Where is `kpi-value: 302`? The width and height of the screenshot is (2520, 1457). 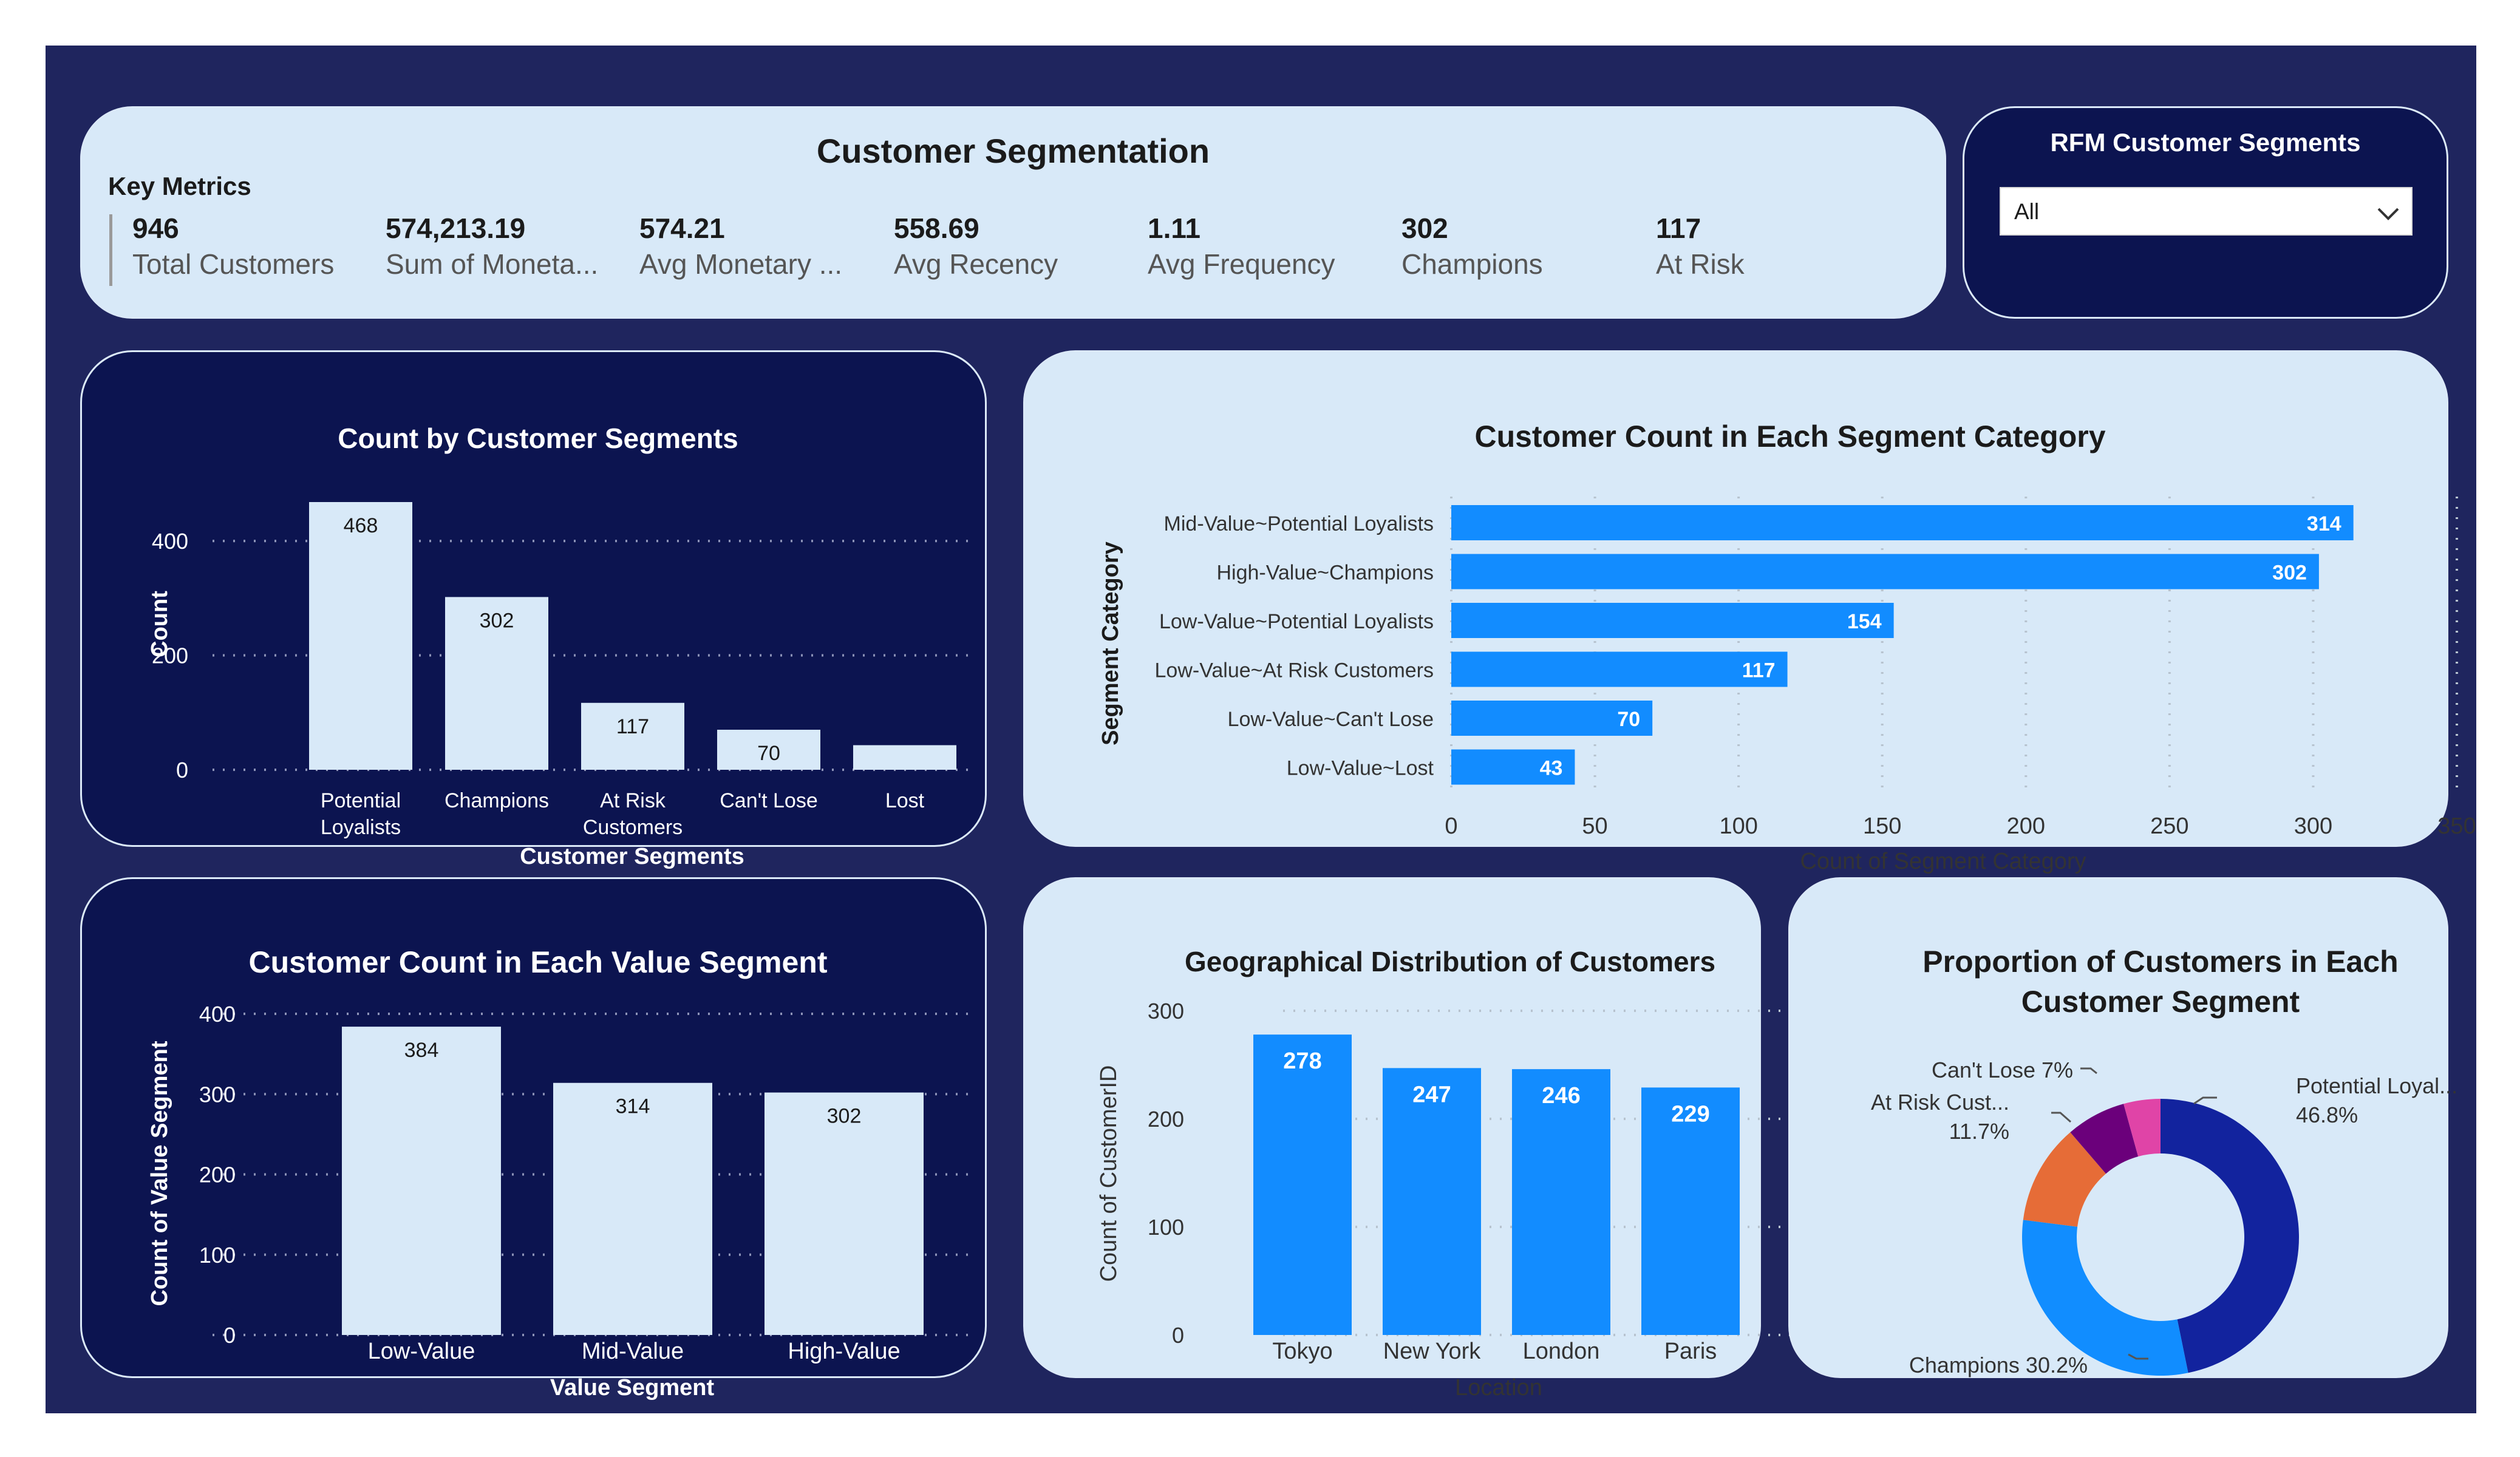 kpi-value: 302 is located at coordinates (1424, 228).